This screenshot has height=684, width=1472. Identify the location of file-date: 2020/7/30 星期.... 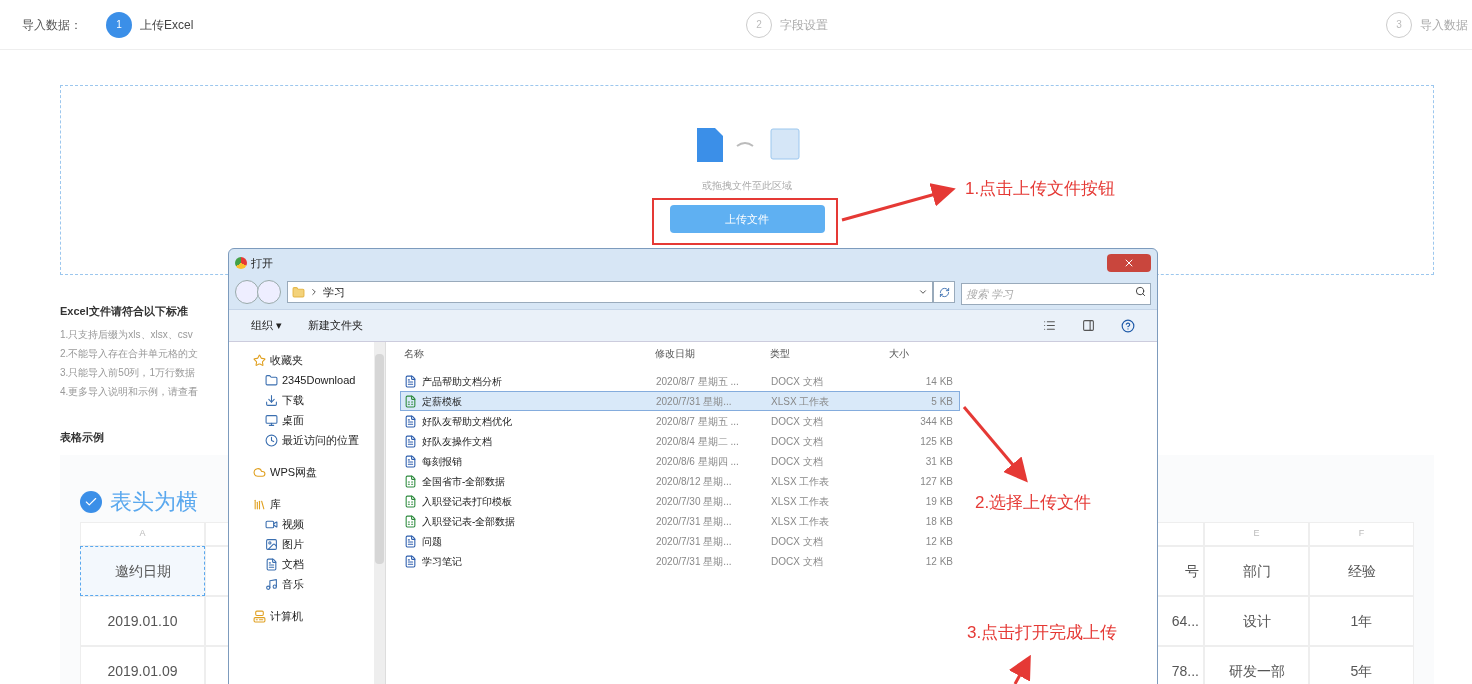
(694, 501).